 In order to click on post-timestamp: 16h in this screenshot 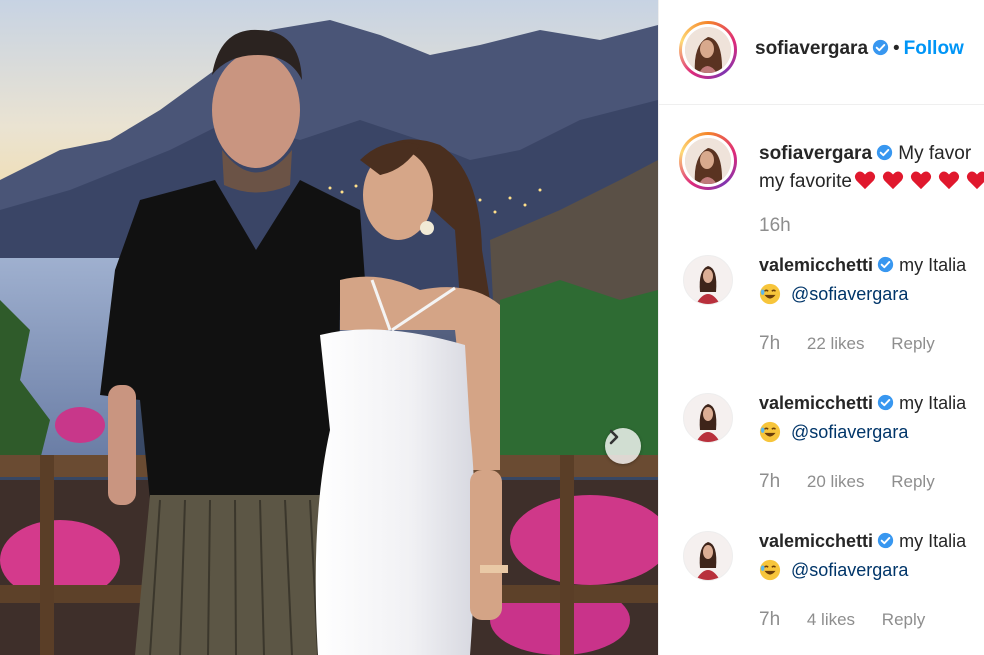, I will do `click(775, 226)`.